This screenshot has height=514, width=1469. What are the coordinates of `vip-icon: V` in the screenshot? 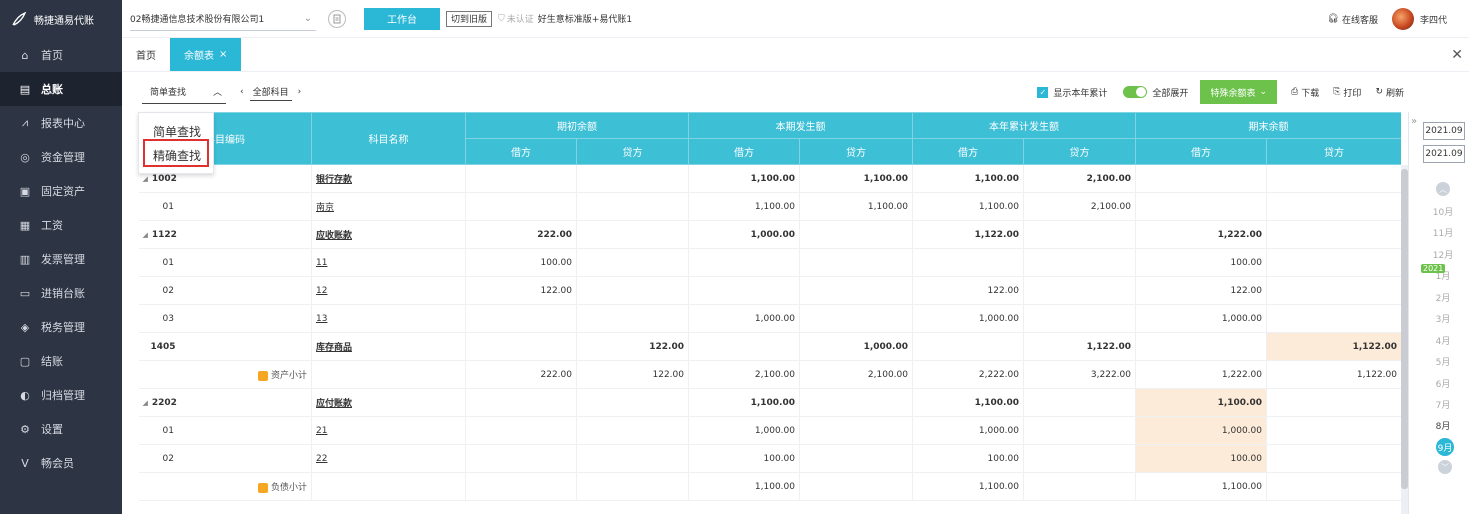 It's located at (25, 463).